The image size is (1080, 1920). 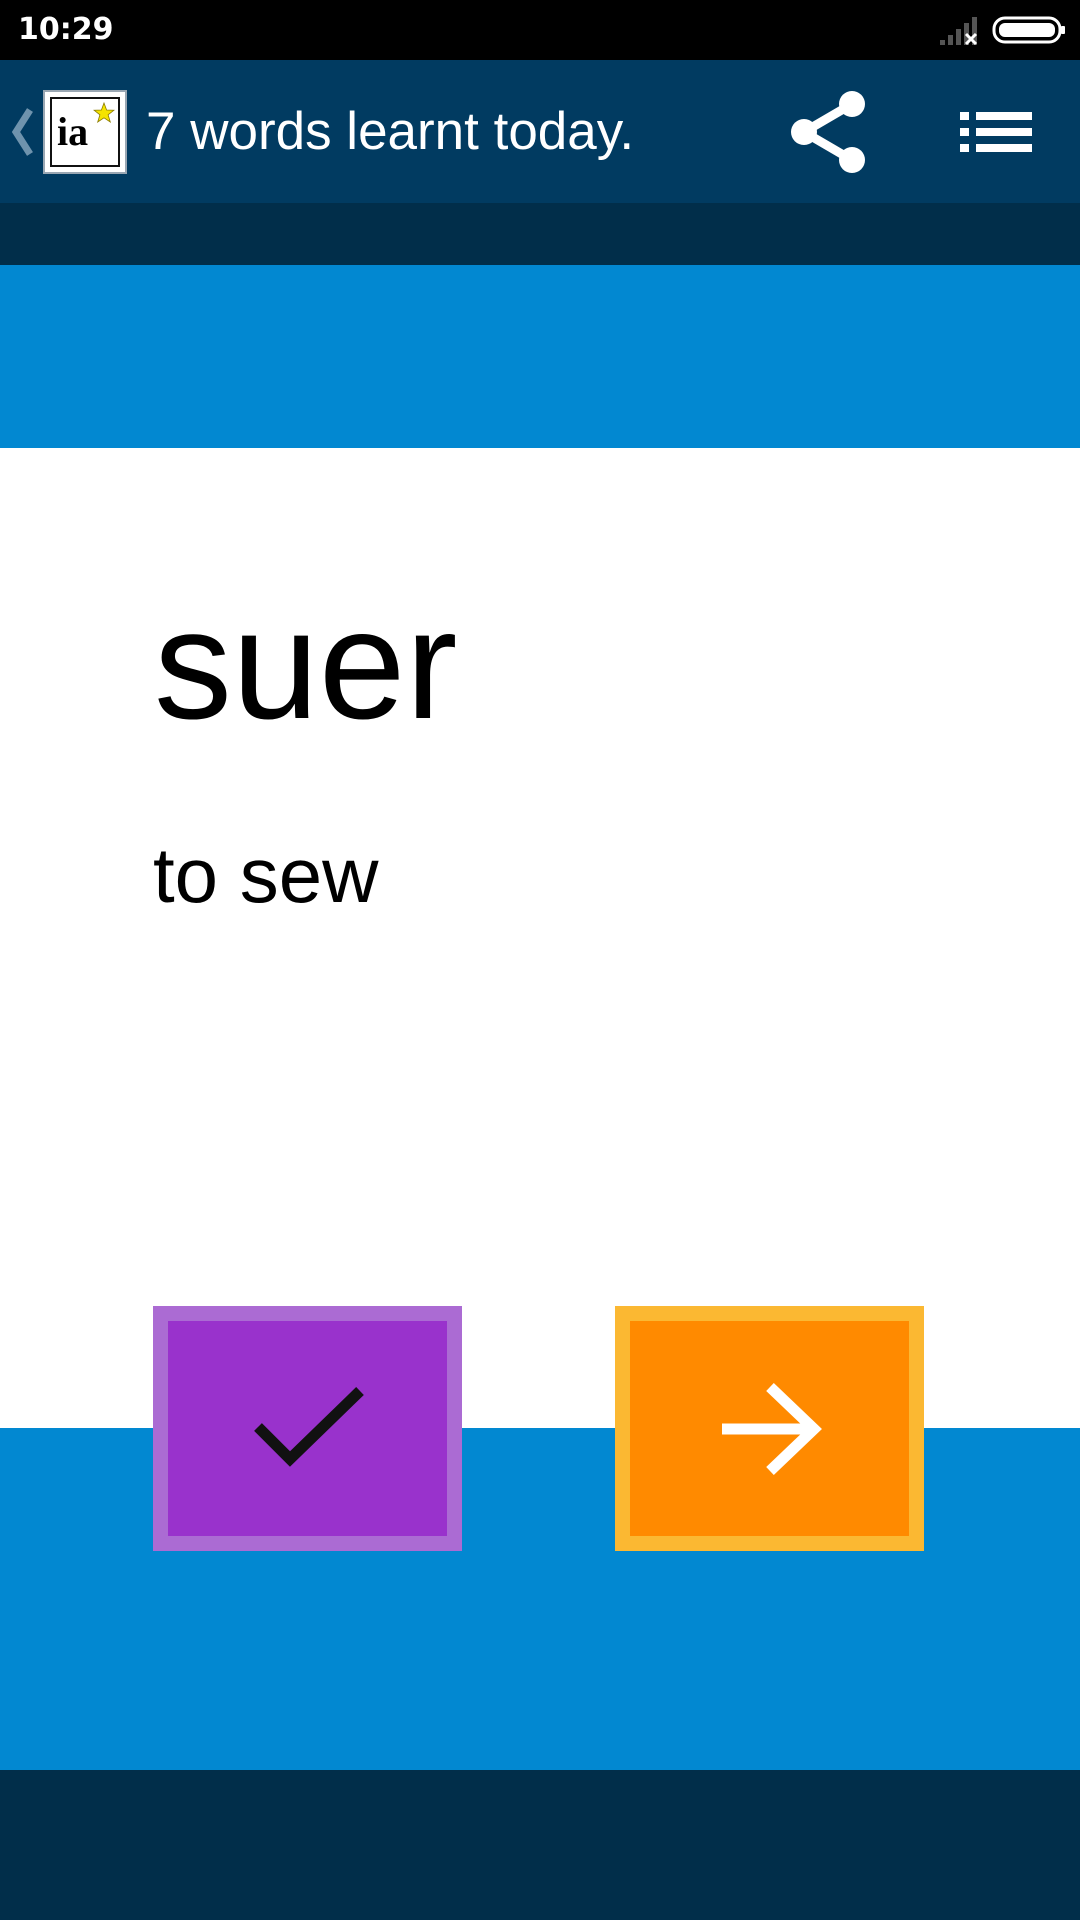 What do you see at coordinates (828, 132) in the screenshot?
I see `share-icon` at bounding box center [828, 132].